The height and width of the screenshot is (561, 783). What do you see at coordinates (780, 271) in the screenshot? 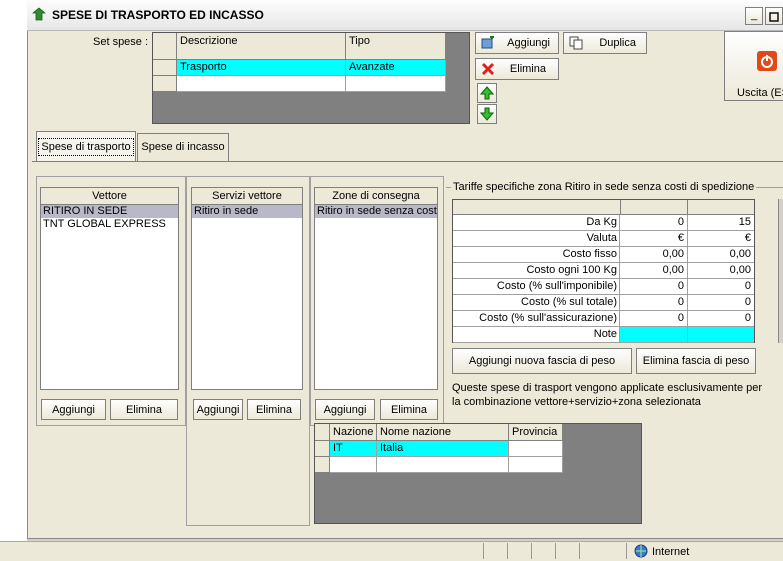
I see `tariffe-scrollbar` at bounding box center [780, 271].